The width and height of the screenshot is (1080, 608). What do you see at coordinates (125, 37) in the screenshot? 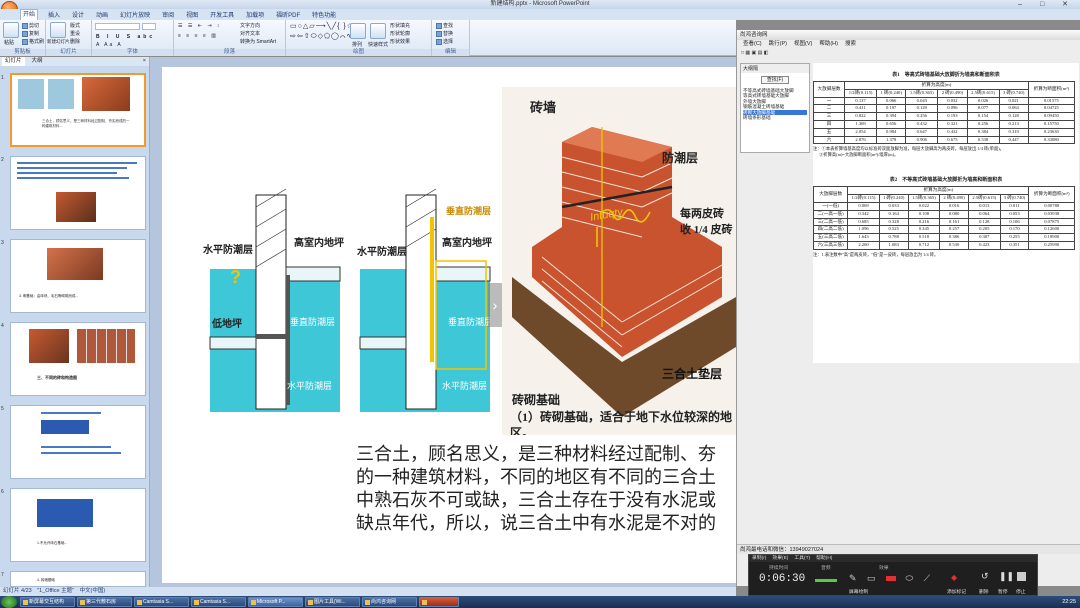
I see `font-style-buttons: B I U S abc` at bounding box center [125, 37].